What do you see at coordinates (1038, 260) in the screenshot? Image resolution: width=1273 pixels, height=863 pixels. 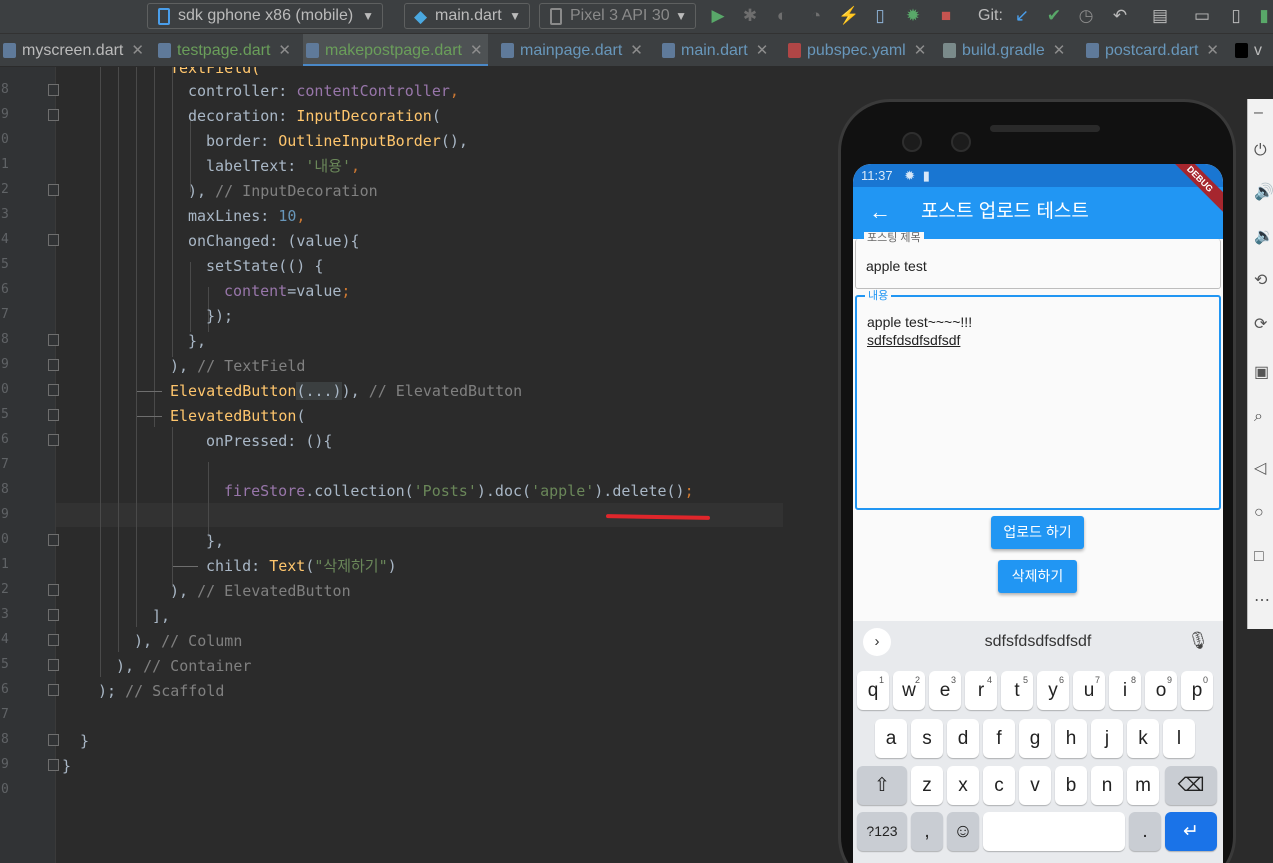 I see `title-field: 포스팅 제목 apple test` at bounding box center [1038, 260].